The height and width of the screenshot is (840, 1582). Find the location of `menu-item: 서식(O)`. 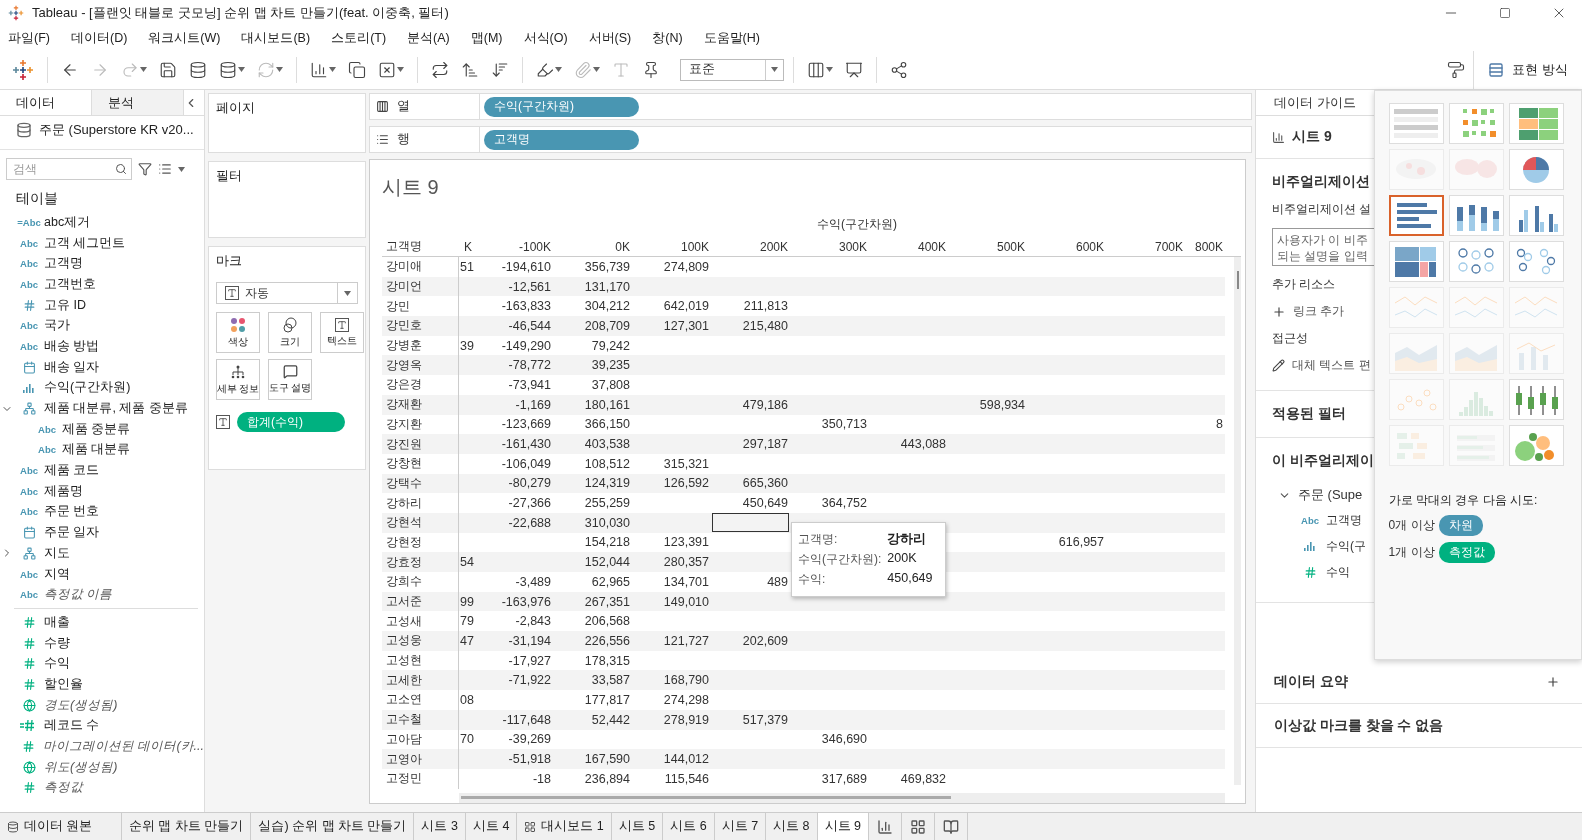

menu-item: 서식(O) is located at coordinates (545, 38).